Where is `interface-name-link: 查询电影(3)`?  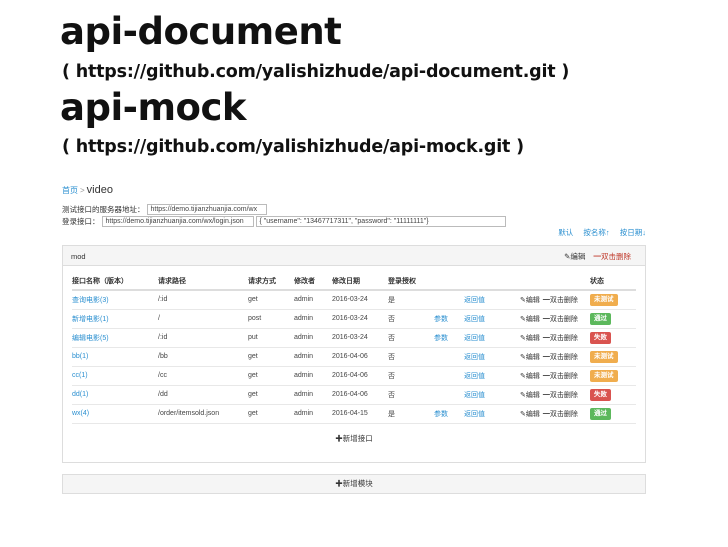
interface-name-link: 查询电影(3) is located at coordinates (115, 300).